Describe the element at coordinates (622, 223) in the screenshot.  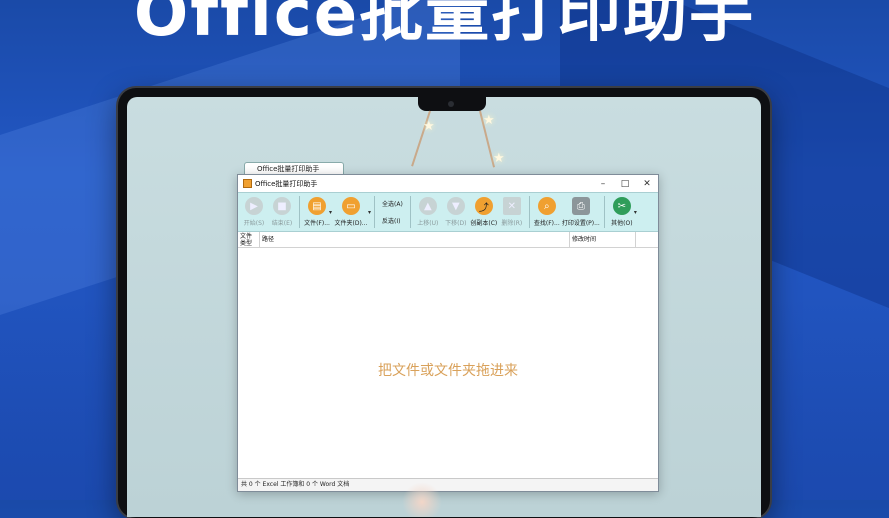
I see `other-label: 其他(O)` at that location.